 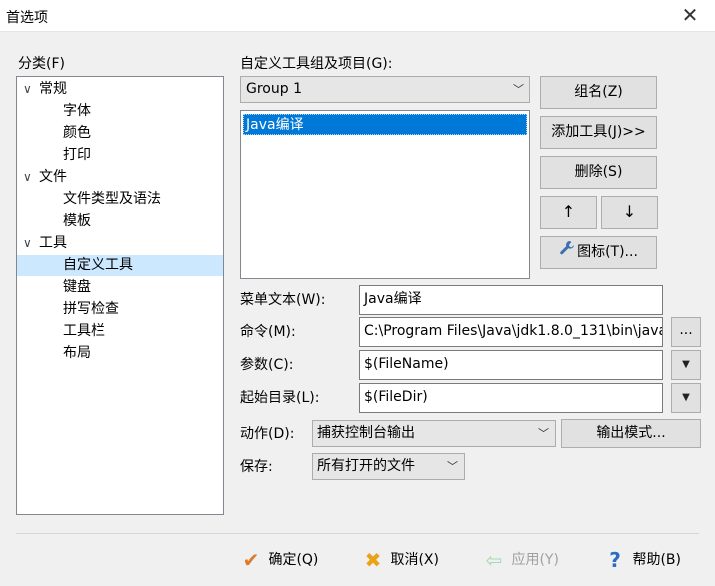 What do you see at coordinates (366, 433) in the screenshot?
I see `action-select-value: 捕获控制台输出` at bounding box center [366, 433].